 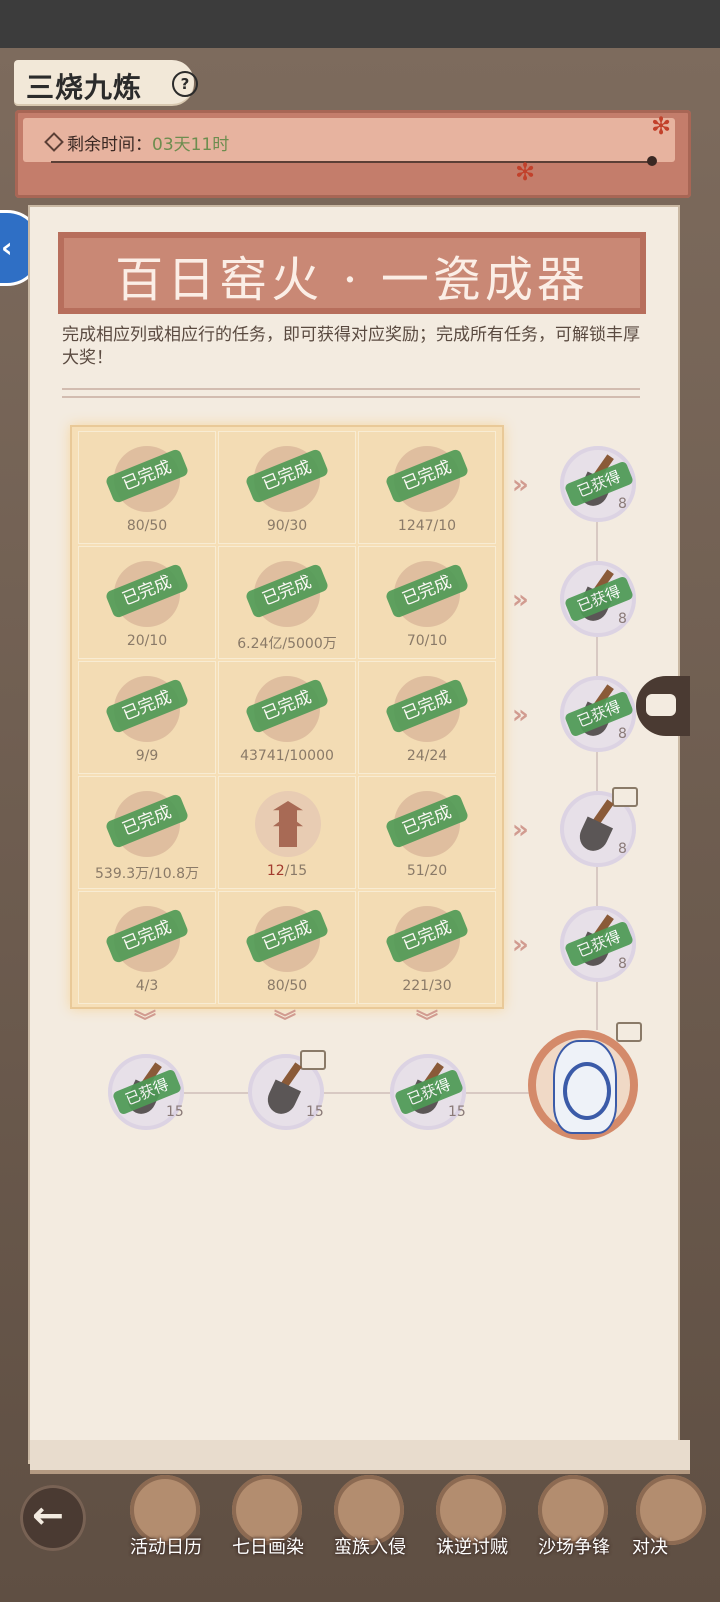 What do you see at coordinates (427, 717) in the screenshot?
I see `task-cell: 已完成 24/24` at bounding box center [427, 717].